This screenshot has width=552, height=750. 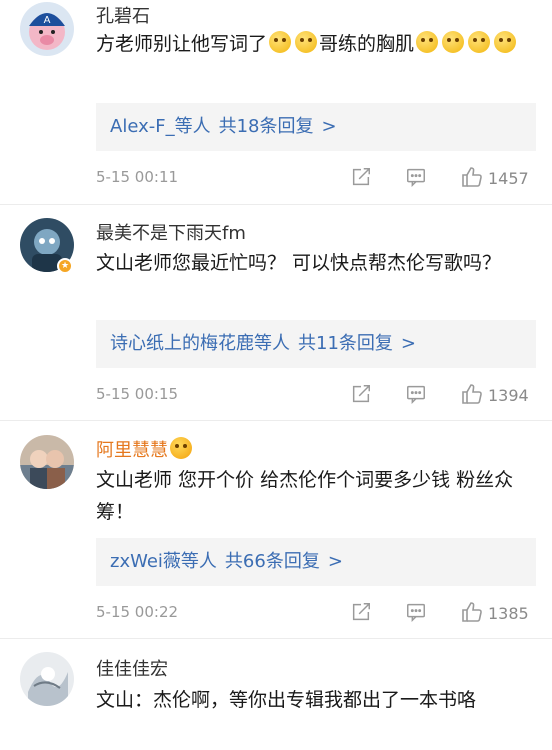 I want to click on comment-text: 文山：杰伦啊，等你出专辑我都出了一本书咯, so click(x=286, y=700).